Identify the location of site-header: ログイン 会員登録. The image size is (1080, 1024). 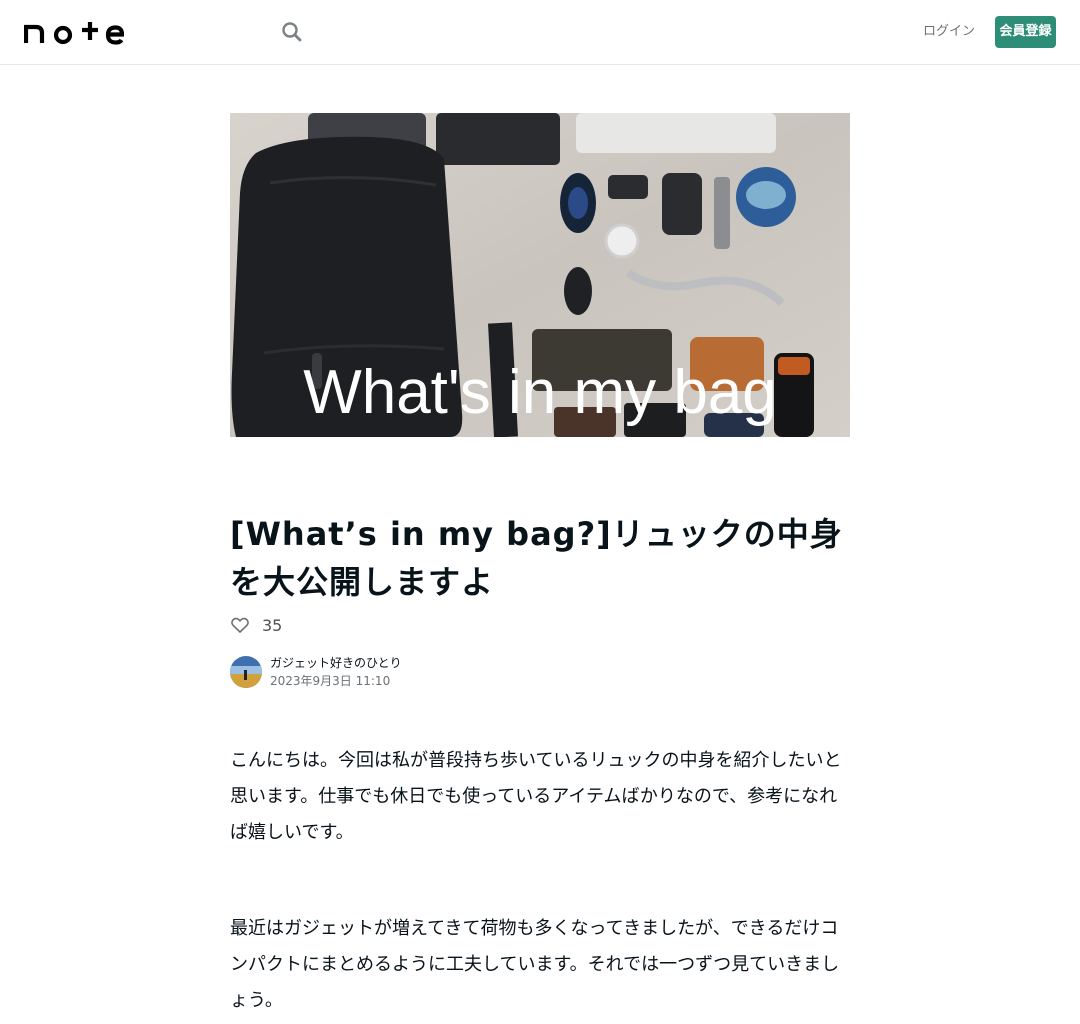
(540, 32).